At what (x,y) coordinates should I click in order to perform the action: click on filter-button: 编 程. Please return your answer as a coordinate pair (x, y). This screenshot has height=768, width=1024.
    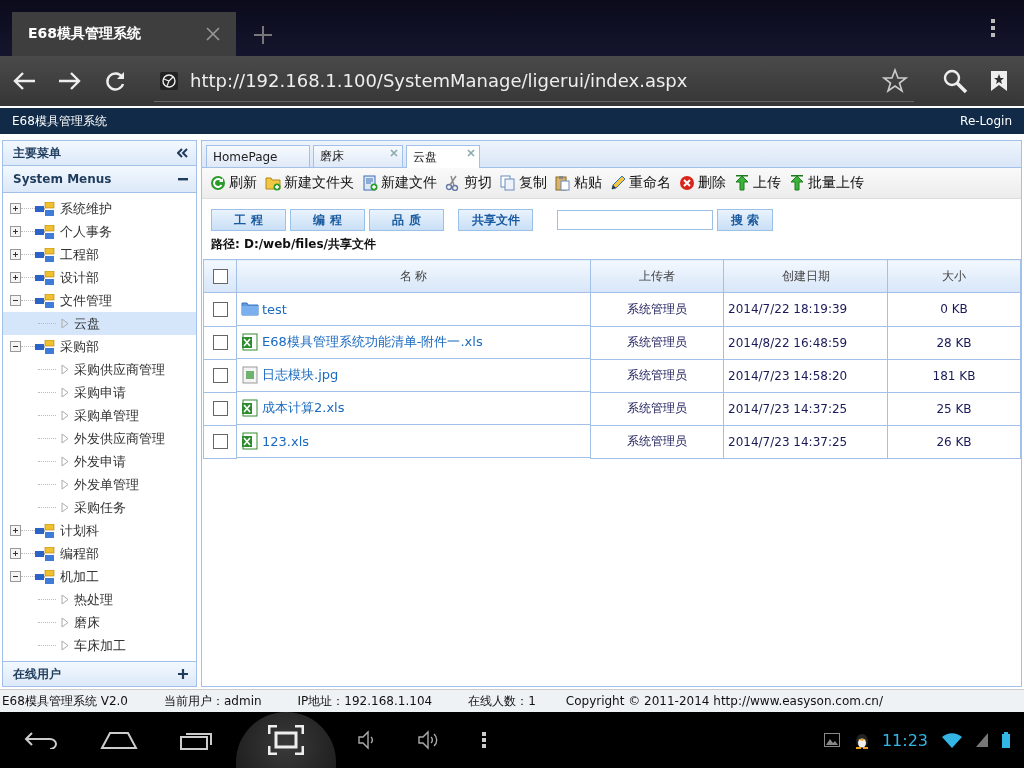
    Looking at the image, I should click on (327, 220).